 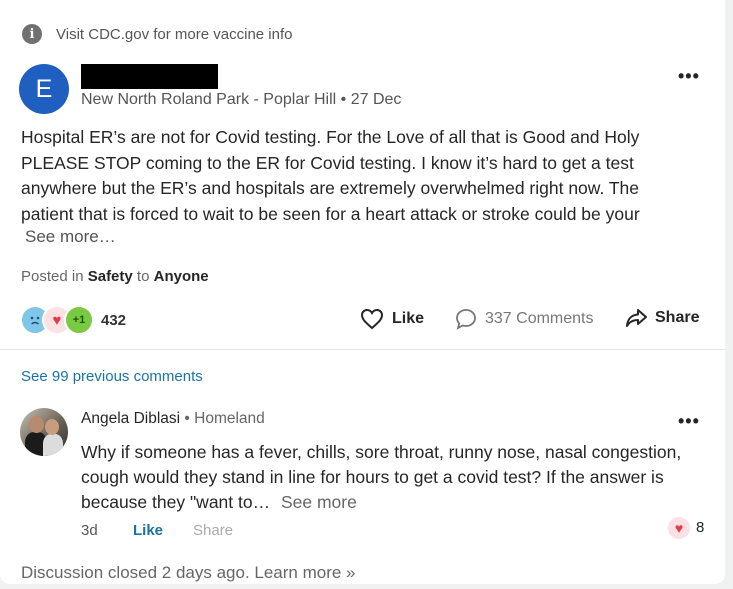 What do you see at coordinates (524, 319) in the screenshot?
I see `comments-button: 337 Comments` at bounding box center [524, 319].